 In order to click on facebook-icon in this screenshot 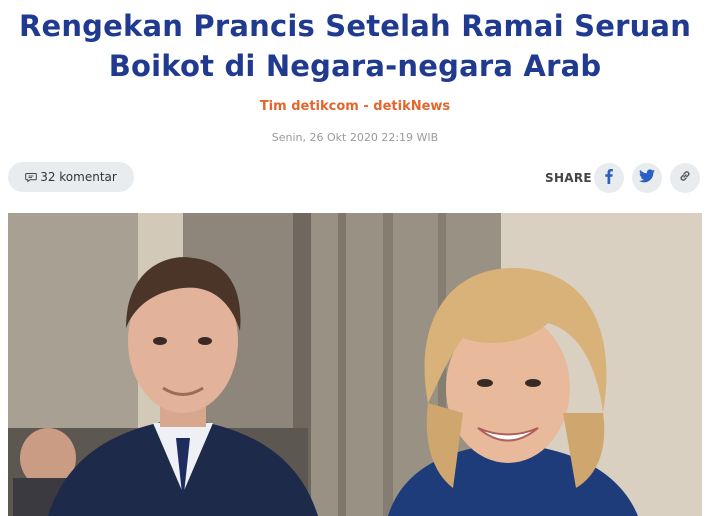, I will do `click(609, 178)`.